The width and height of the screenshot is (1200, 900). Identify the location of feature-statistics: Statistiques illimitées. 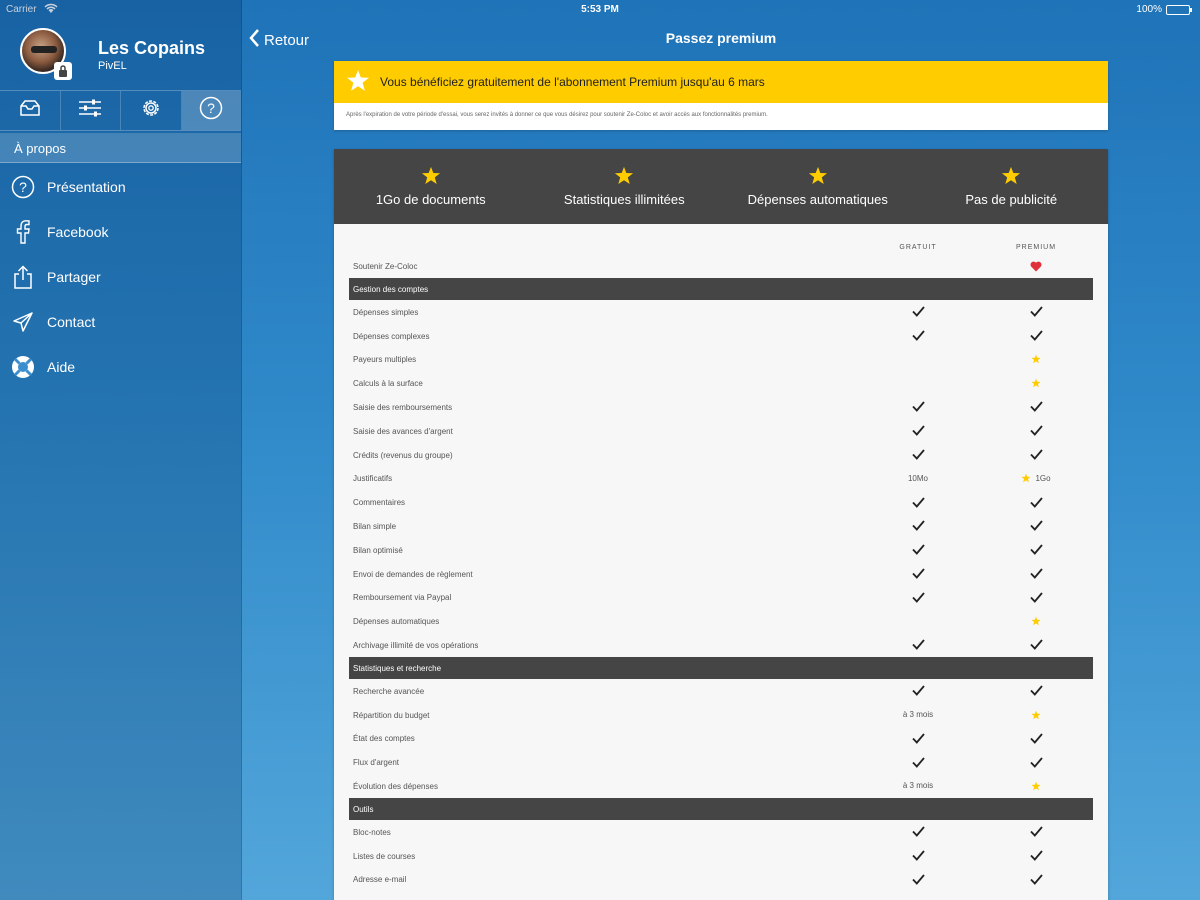
(625, 186).